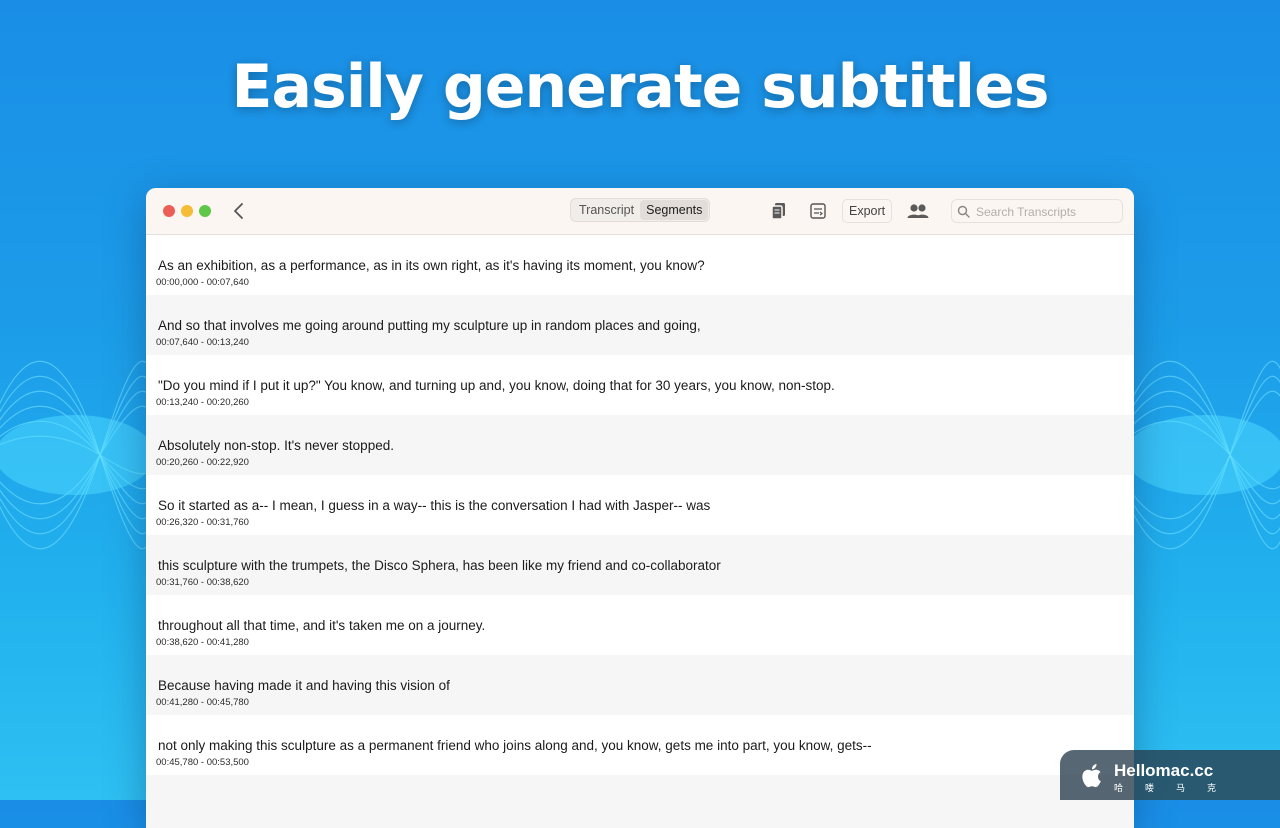 The height and width of the screenshot is (828, 1280). I want to click on format-text-icon, so click(818, 211).